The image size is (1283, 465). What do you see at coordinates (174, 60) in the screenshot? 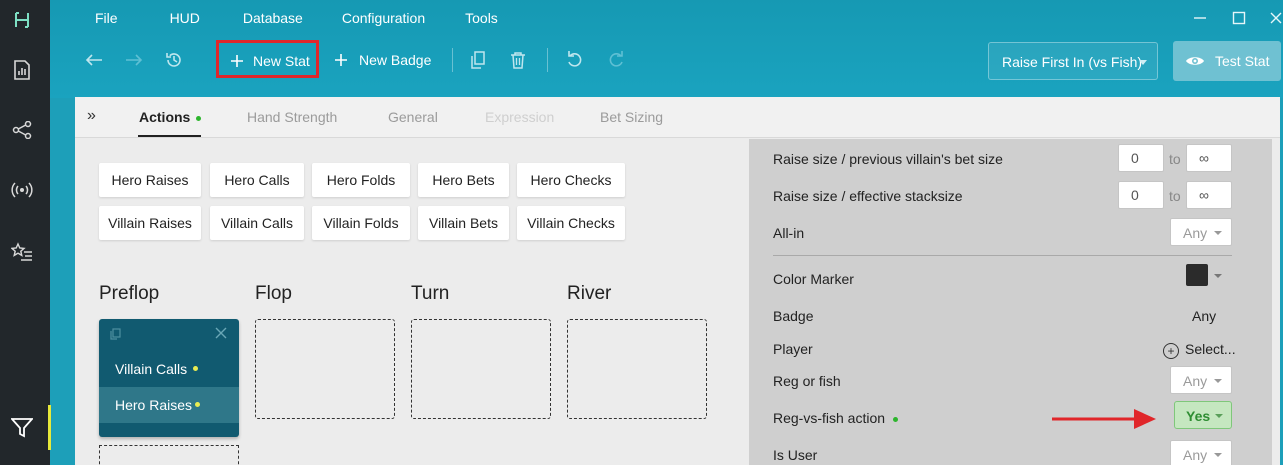
I see `history-icon` at bounding box center [174, 60].